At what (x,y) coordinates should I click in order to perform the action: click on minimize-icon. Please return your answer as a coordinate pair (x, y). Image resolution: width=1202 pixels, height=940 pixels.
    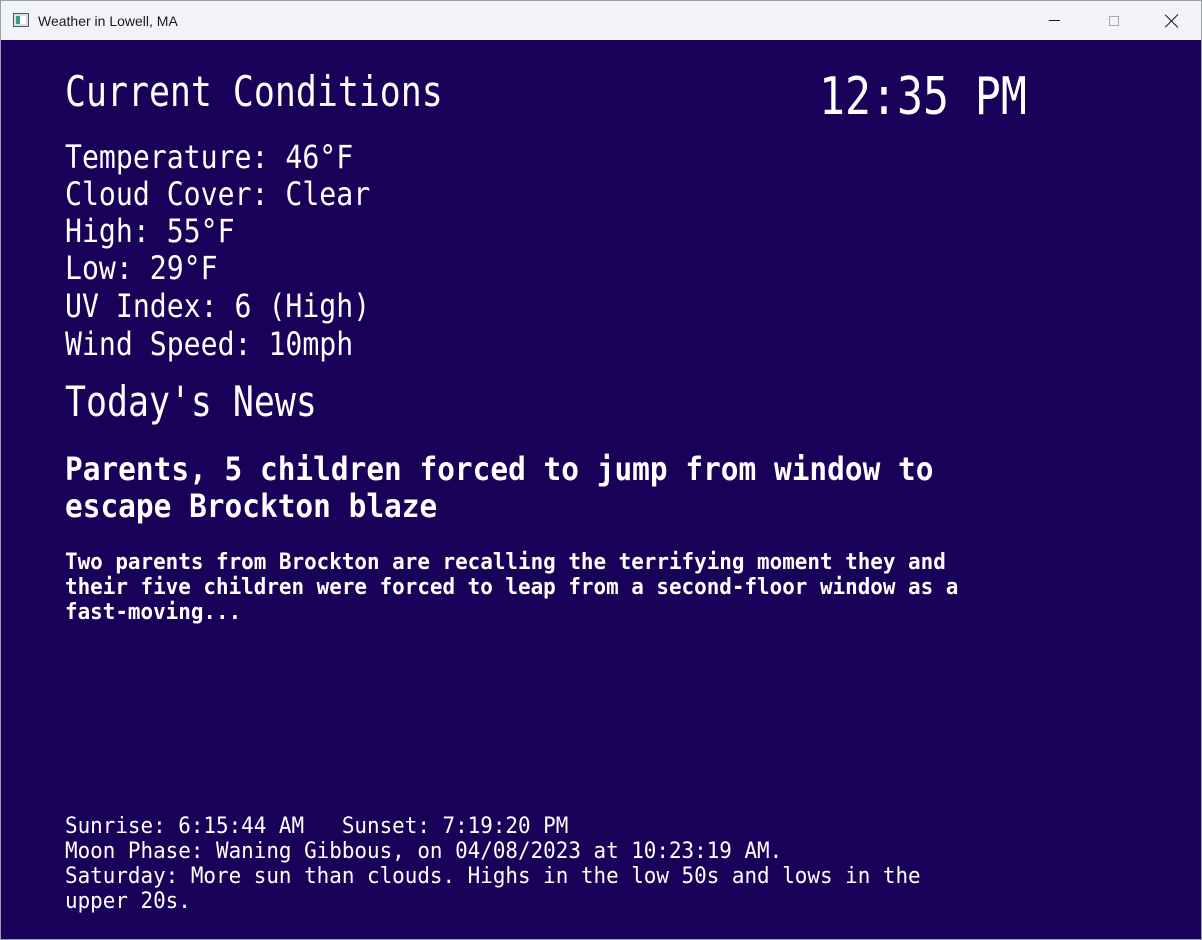
    Looking at the image, I should click on (1054, 20).